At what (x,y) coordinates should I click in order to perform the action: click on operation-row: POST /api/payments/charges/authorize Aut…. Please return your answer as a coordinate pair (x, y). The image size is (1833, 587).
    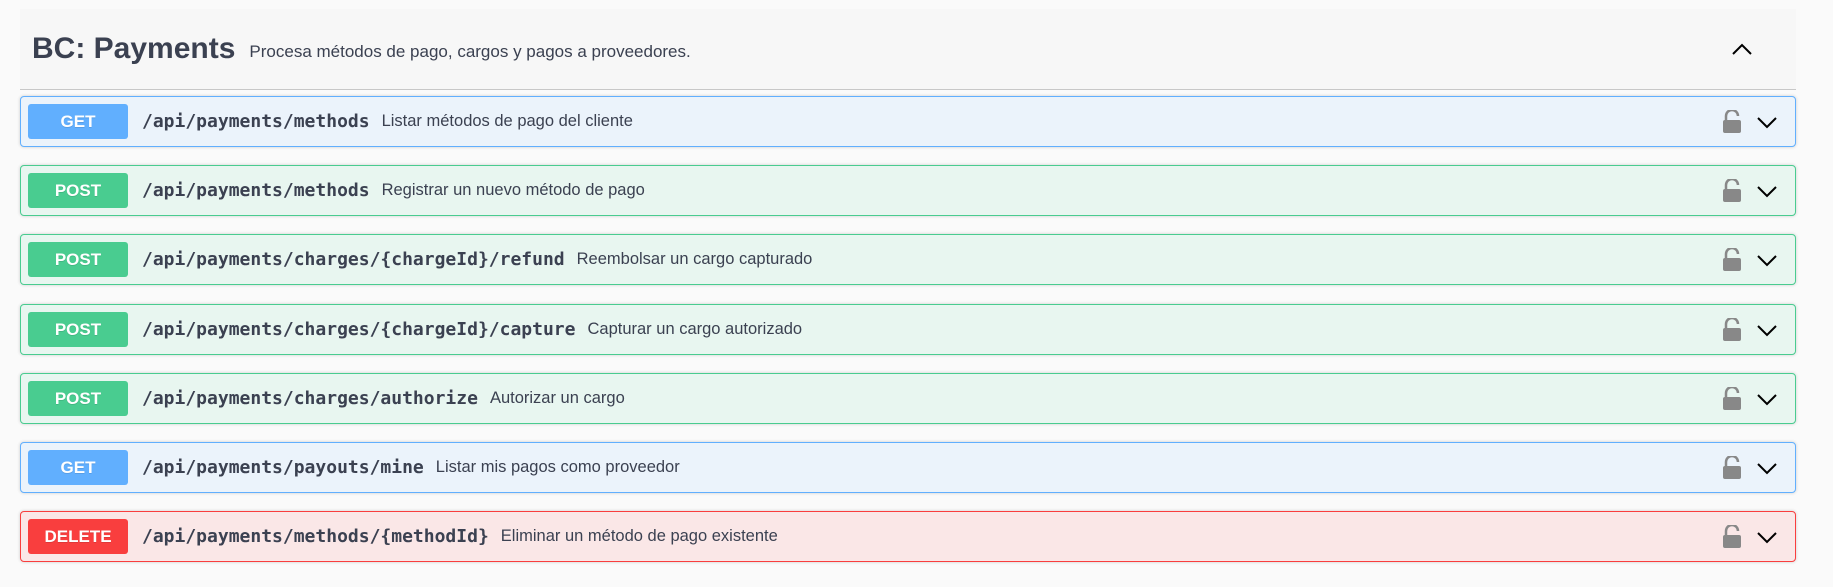
    Looking at the image, I should click on (908, 398).